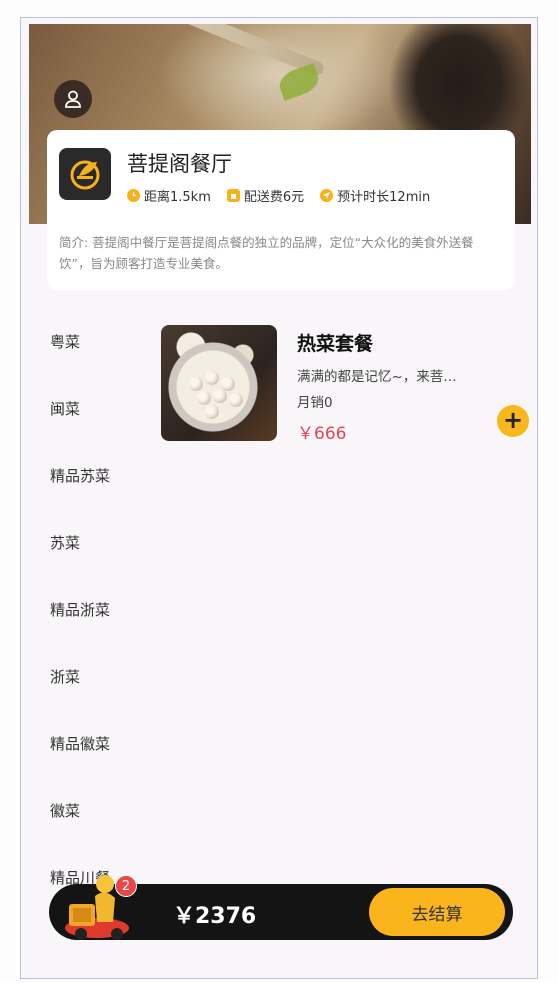  Describe the element at coordinates (126, 886) in the screenshot. I see `cart-count-badge: 2` at that location.